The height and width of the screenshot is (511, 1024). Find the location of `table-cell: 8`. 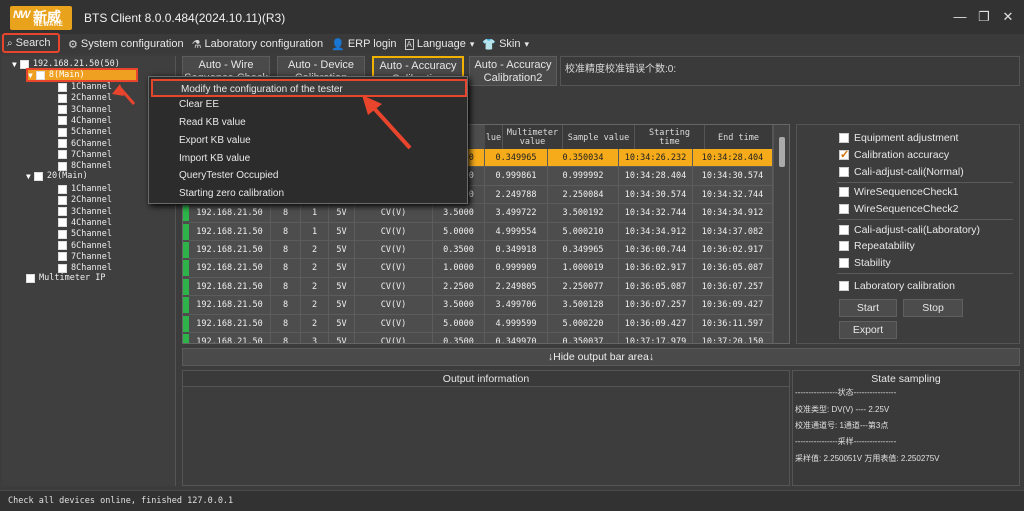

table-cell: 8 is located at coordinates (286, 268).